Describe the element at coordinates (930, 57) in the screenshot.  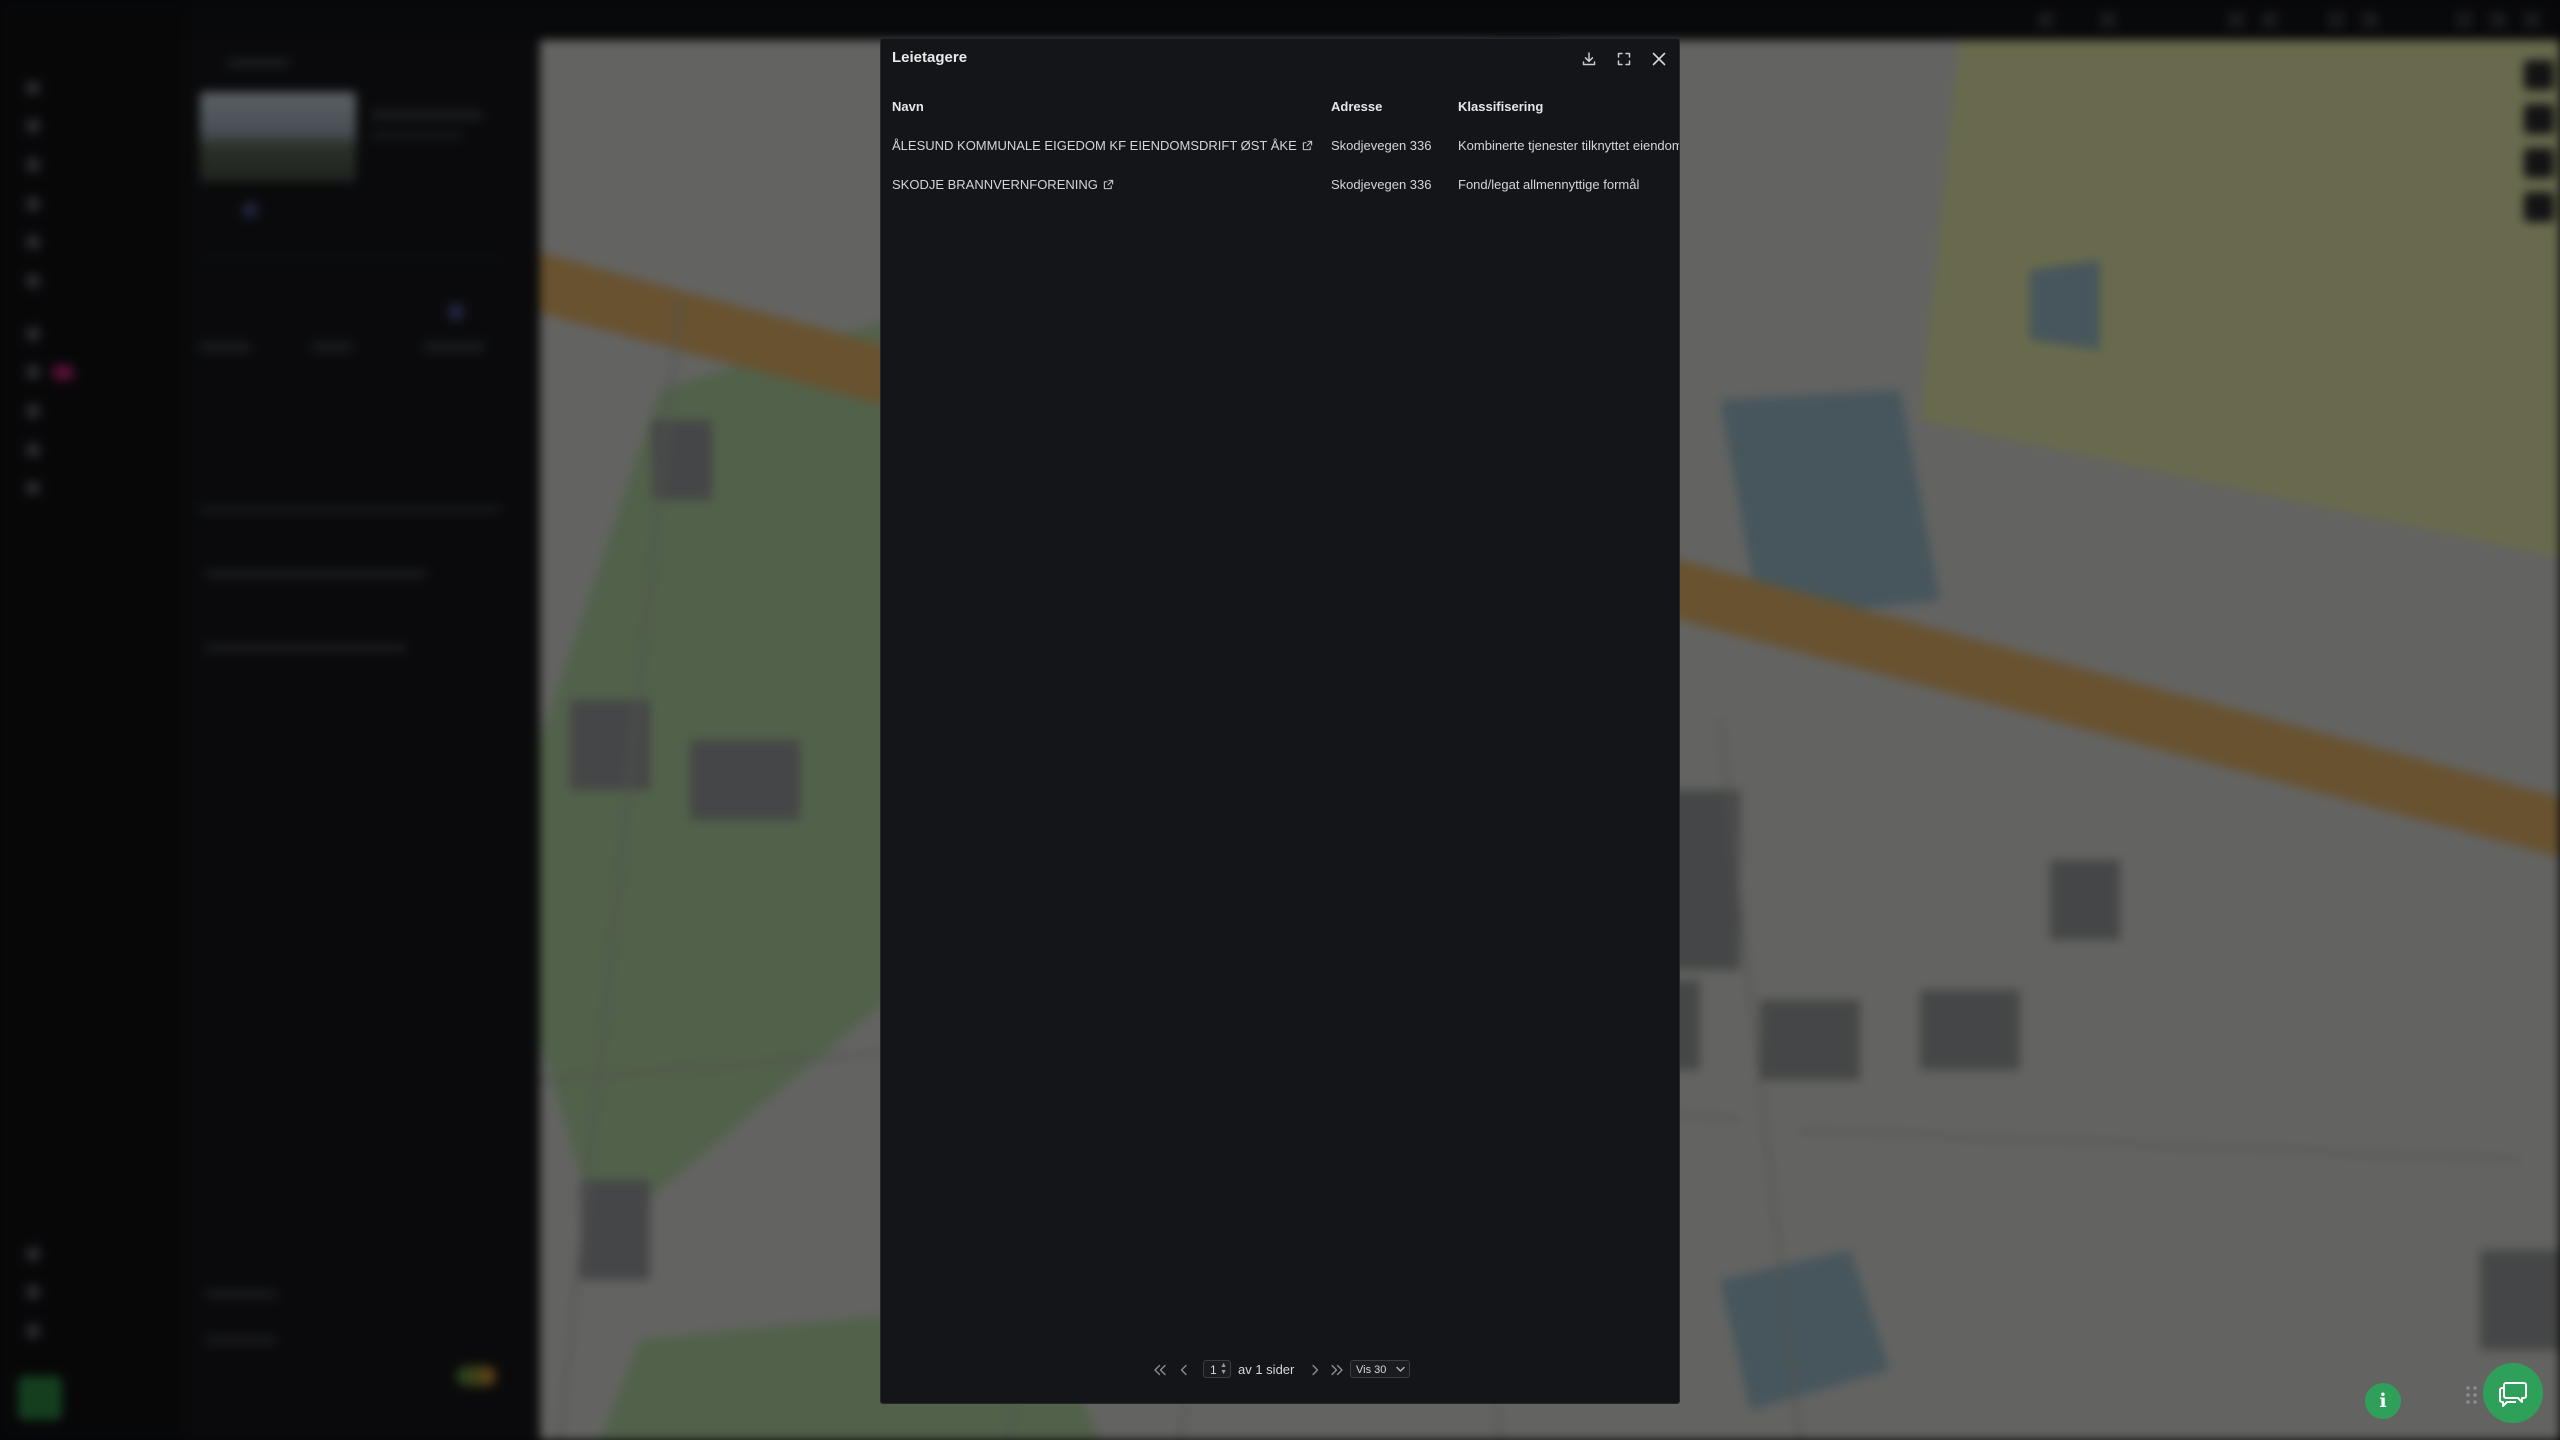
I see `modal-title: Leietagere` at that location.